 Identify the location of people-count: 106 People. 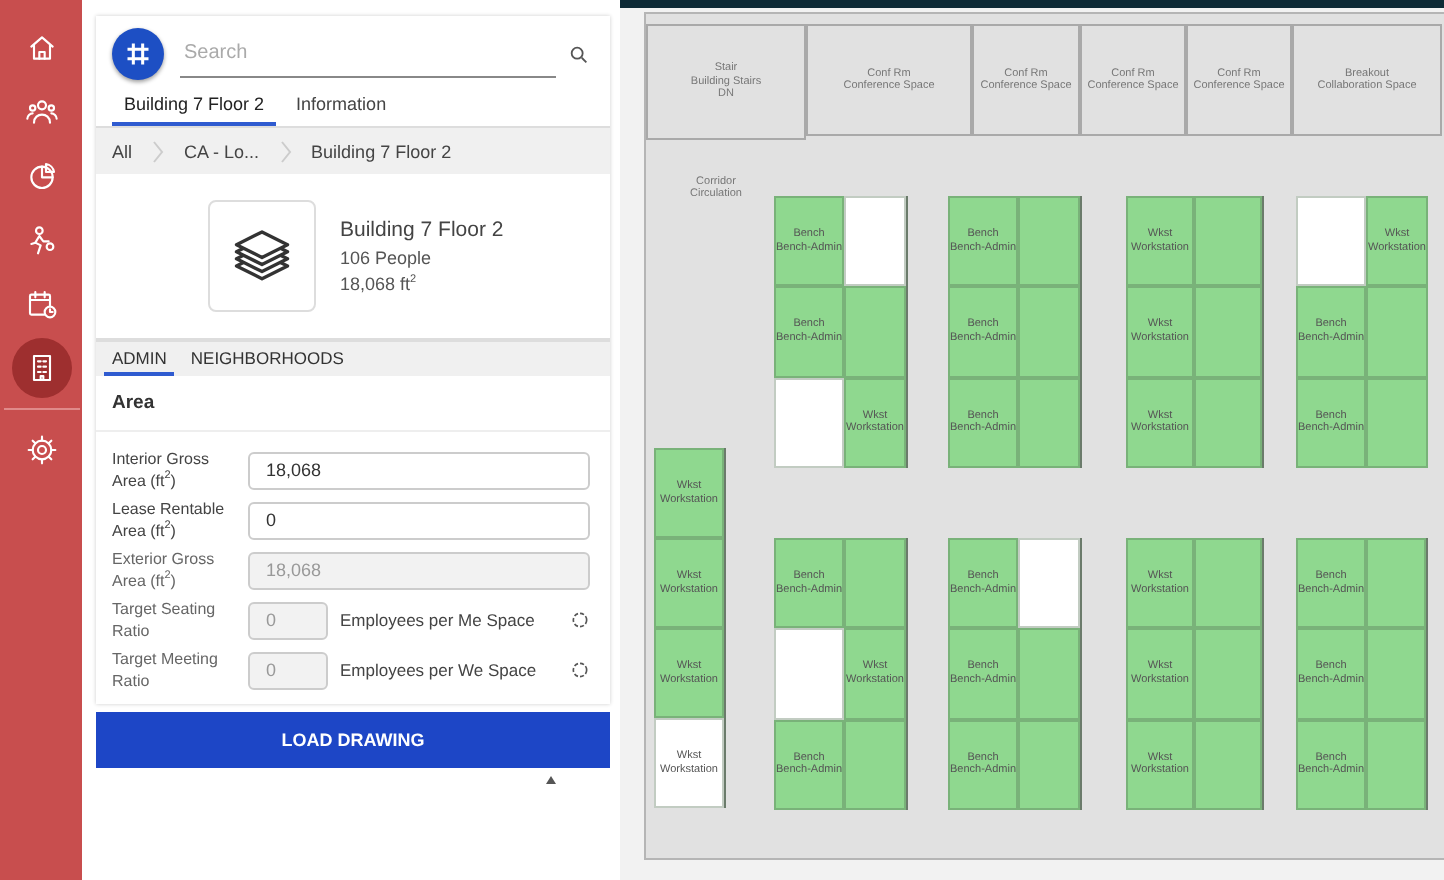
(387, 258).